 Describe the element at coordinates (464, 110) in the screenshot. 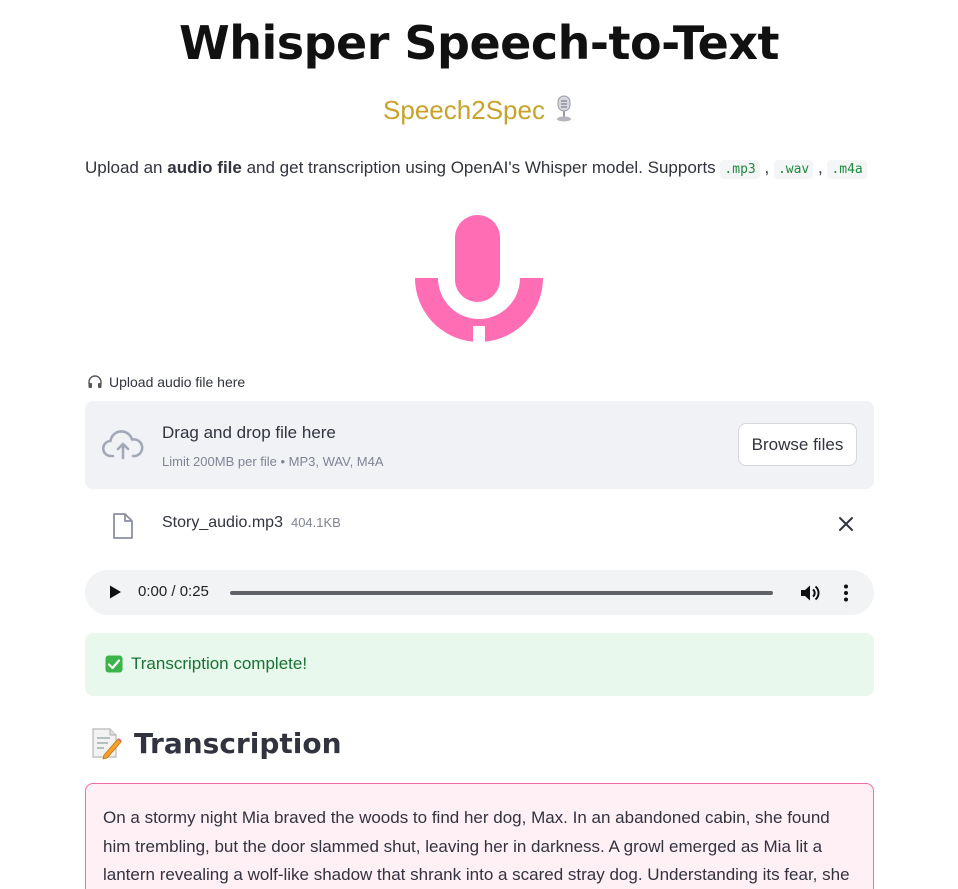

I see `subtitle-text: Speech2Spec` at that location.